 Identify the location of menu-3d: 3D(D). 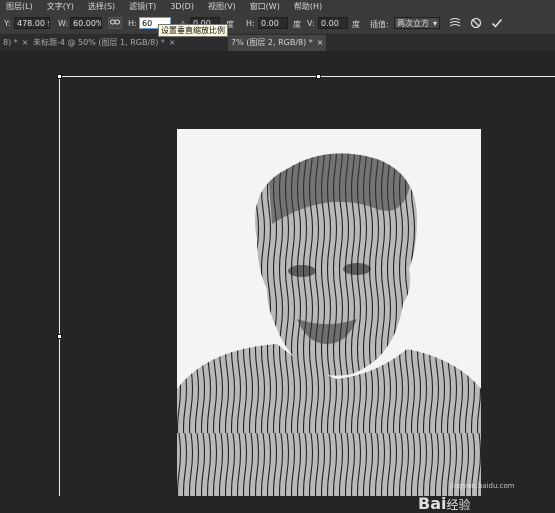
(182, 6).